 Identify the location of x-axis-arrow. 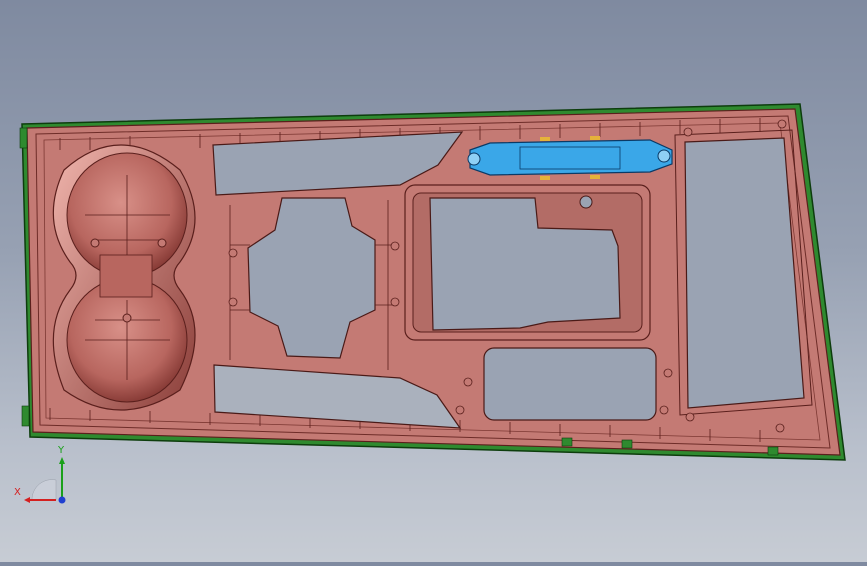
(27, 500).